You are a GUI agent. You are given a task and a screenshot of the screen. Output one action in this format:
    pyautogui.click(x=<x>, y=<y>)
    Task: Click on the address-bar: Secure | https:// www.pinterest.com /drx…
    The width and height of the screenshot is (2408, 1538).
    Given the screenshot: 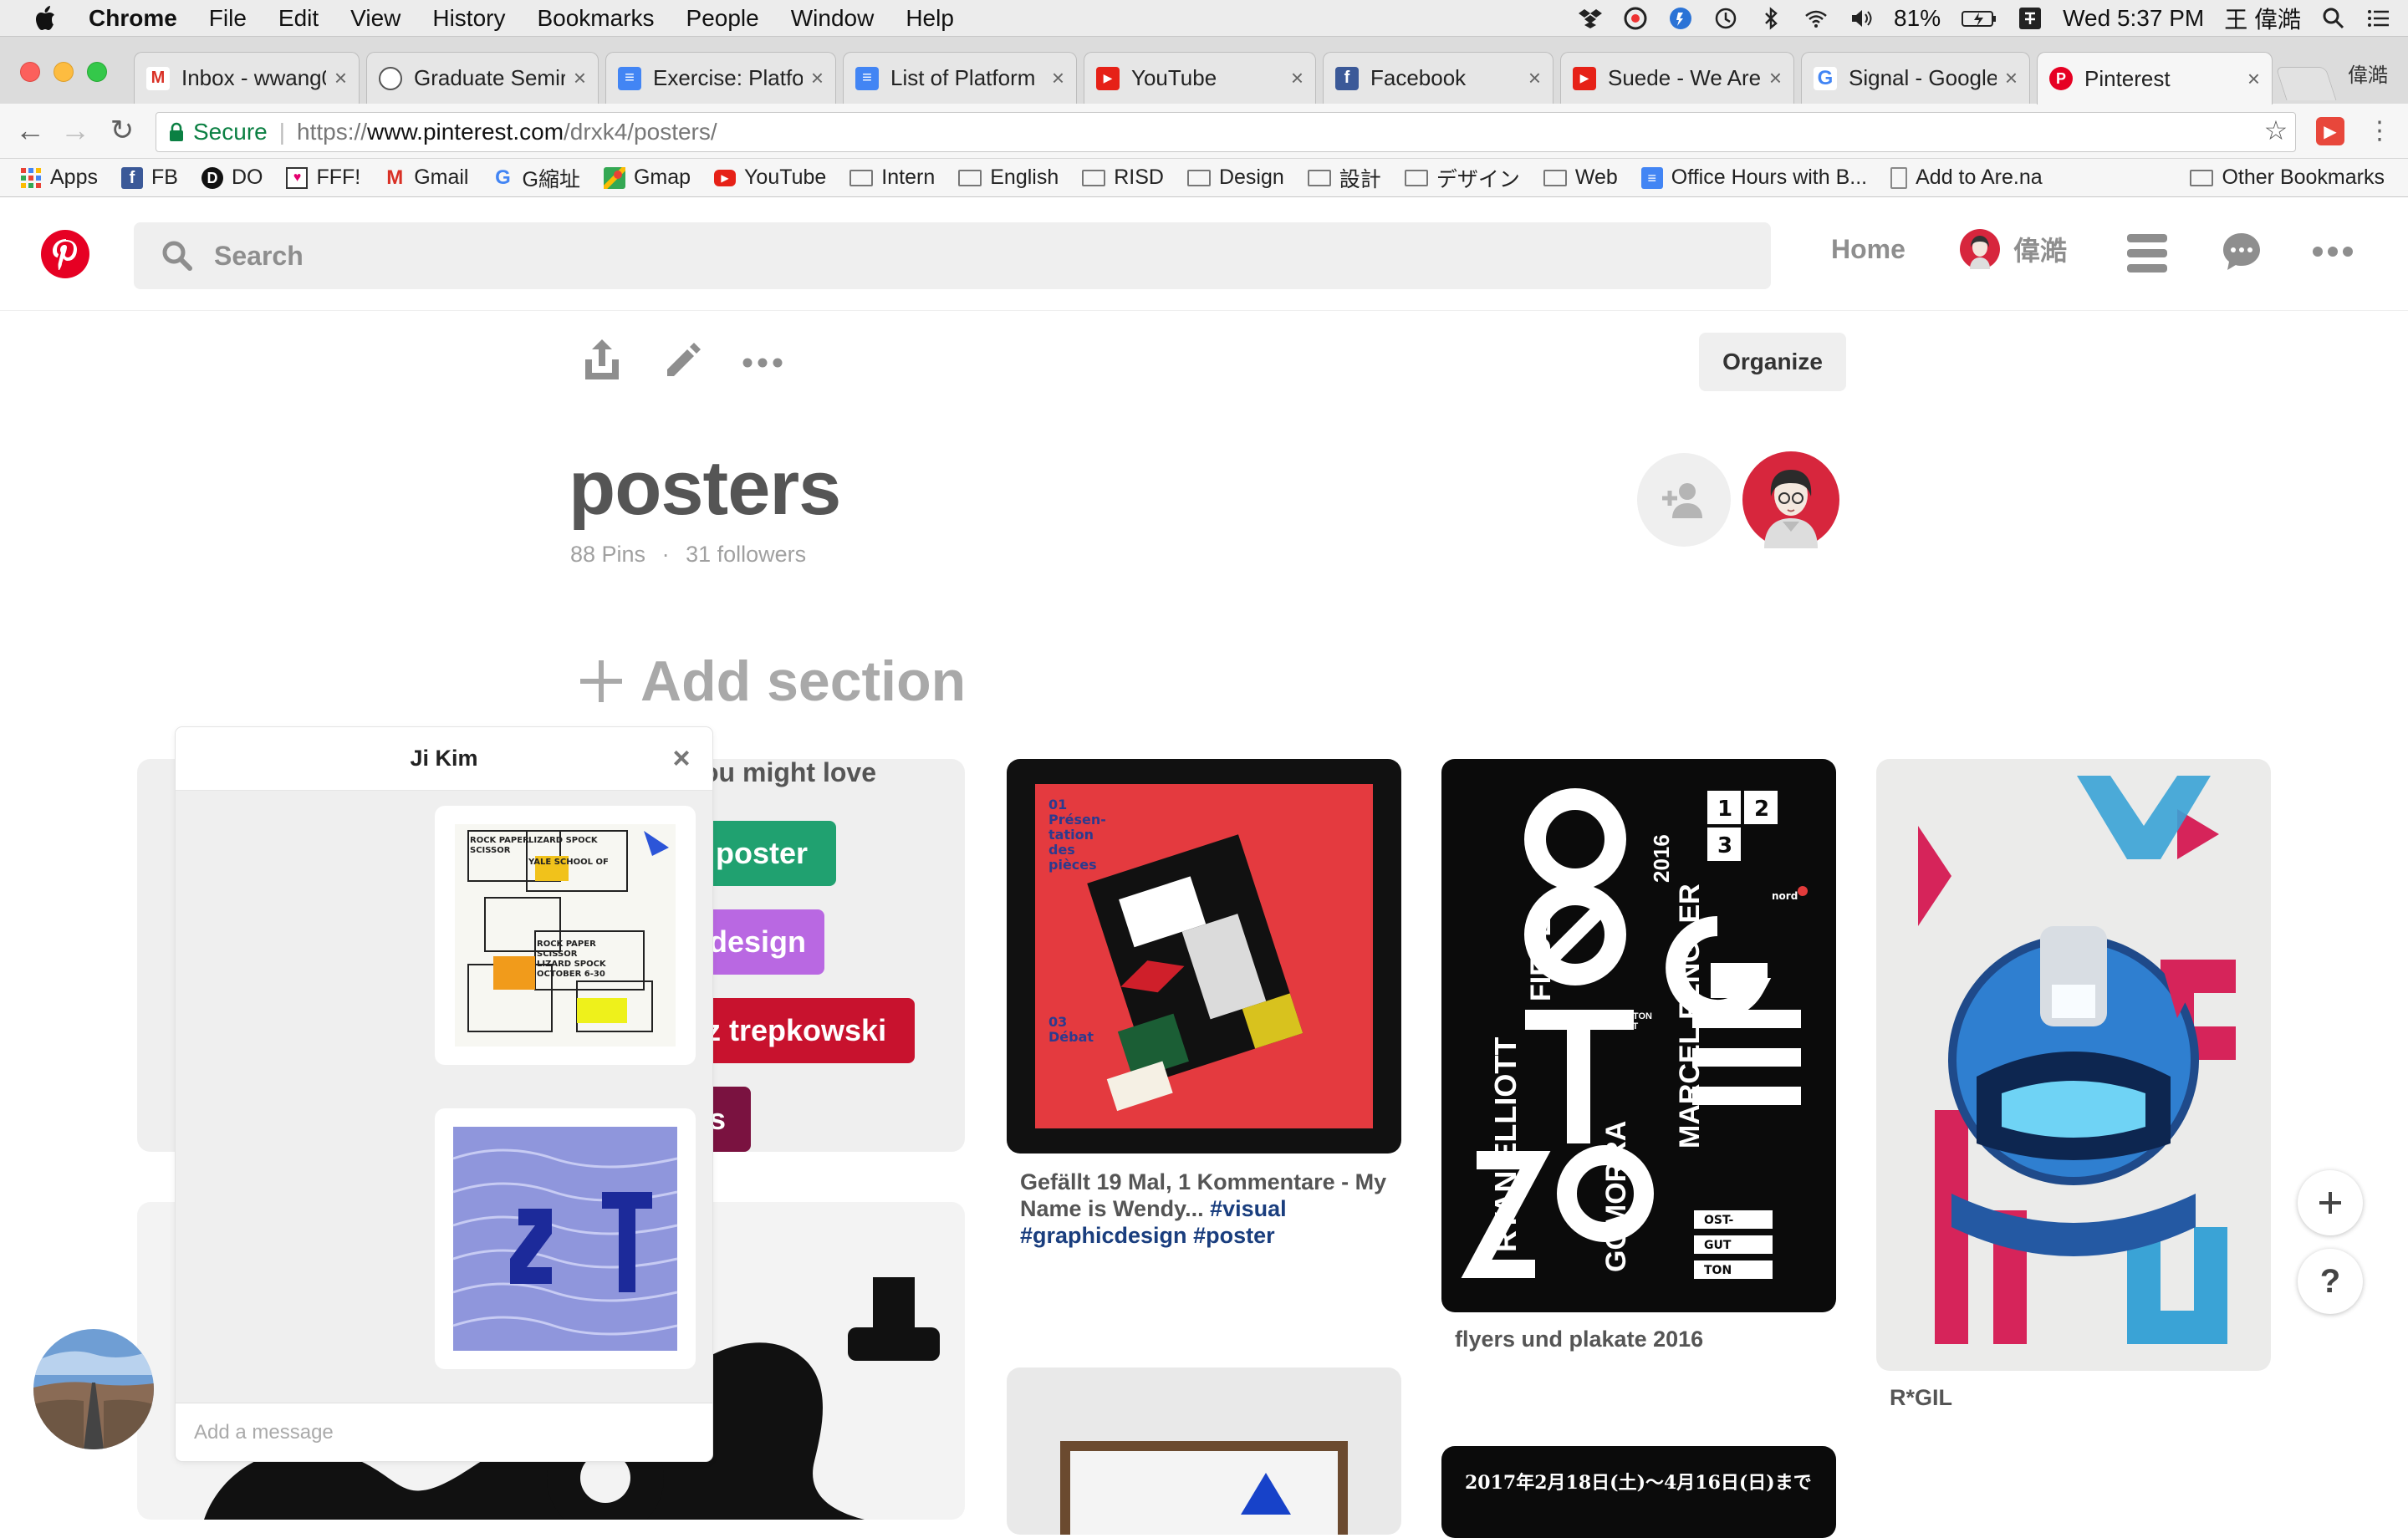 What is the action you would take?
    pyautogui.click(x=1226, y=132)
    